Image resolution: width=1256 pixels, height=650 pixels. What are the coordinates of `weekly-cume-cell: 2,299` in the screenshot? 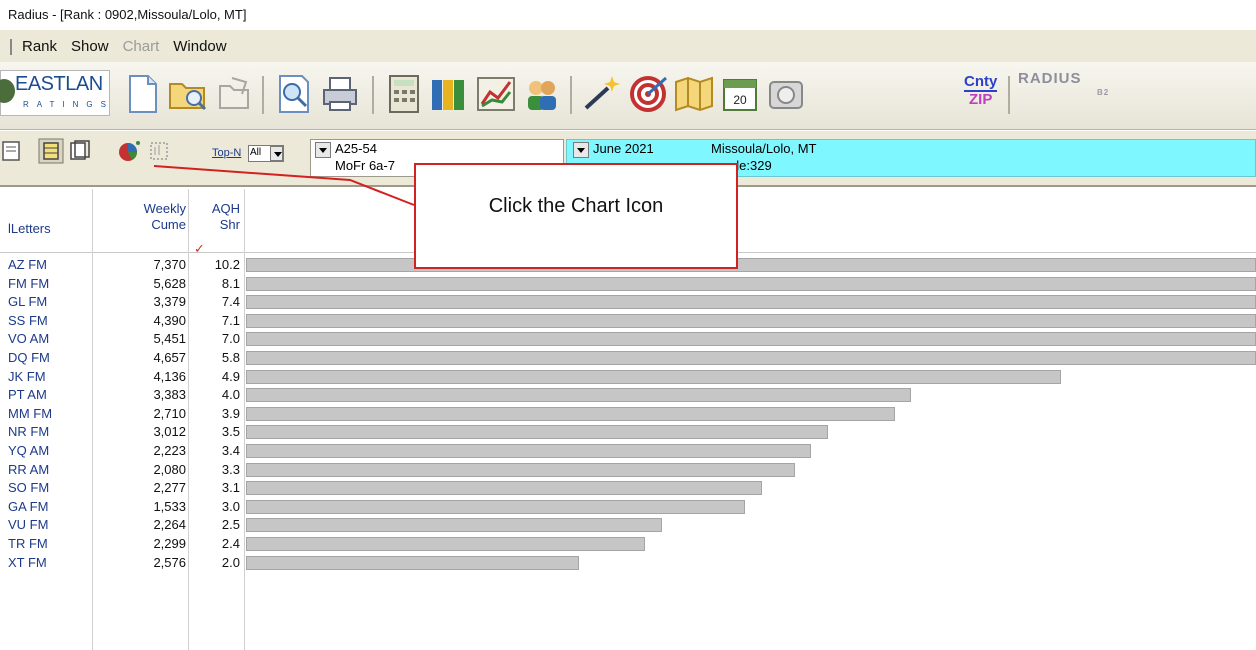 It's located at (169, 543).